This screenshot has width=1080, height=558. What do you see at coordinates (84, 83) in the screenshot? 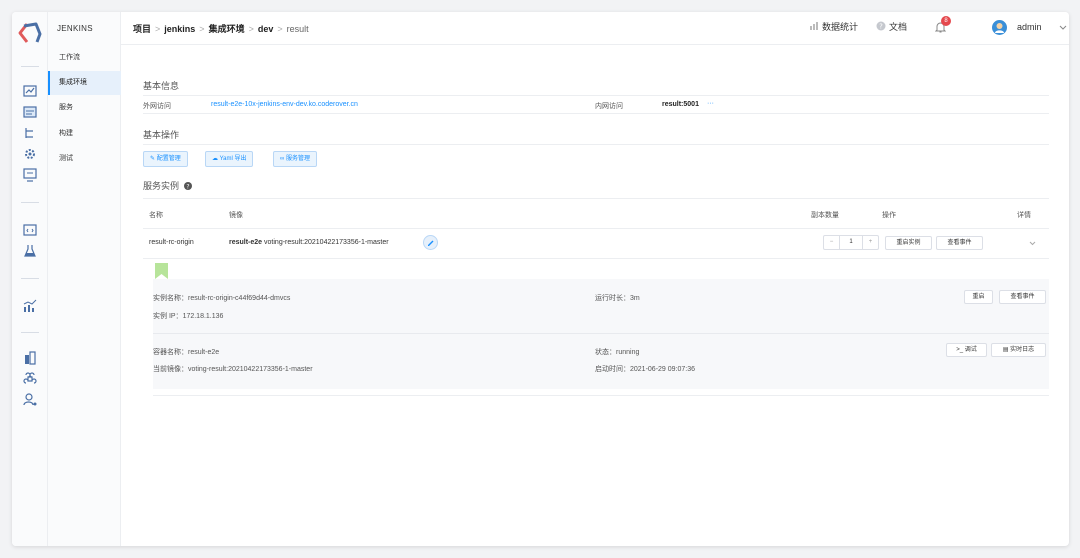
I see `sidebar-item-environment: 集成环境` at bounding box center [84, 83].